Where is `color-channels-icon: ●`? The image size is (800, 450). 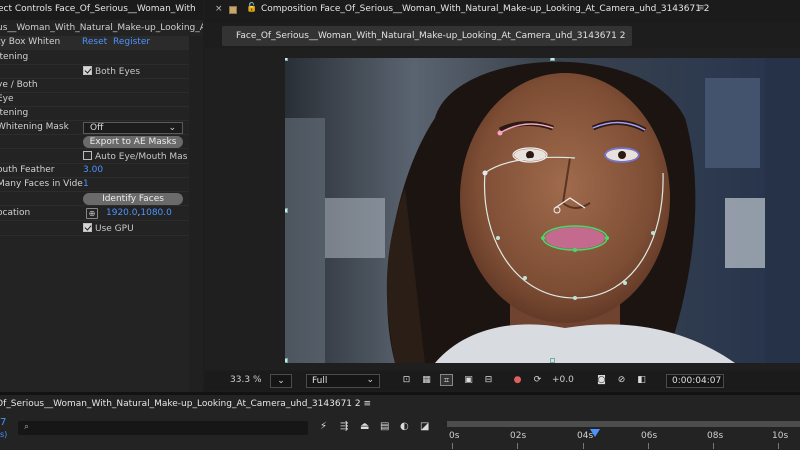
color-channels-icon: ● is located at coordinates (517, 380).